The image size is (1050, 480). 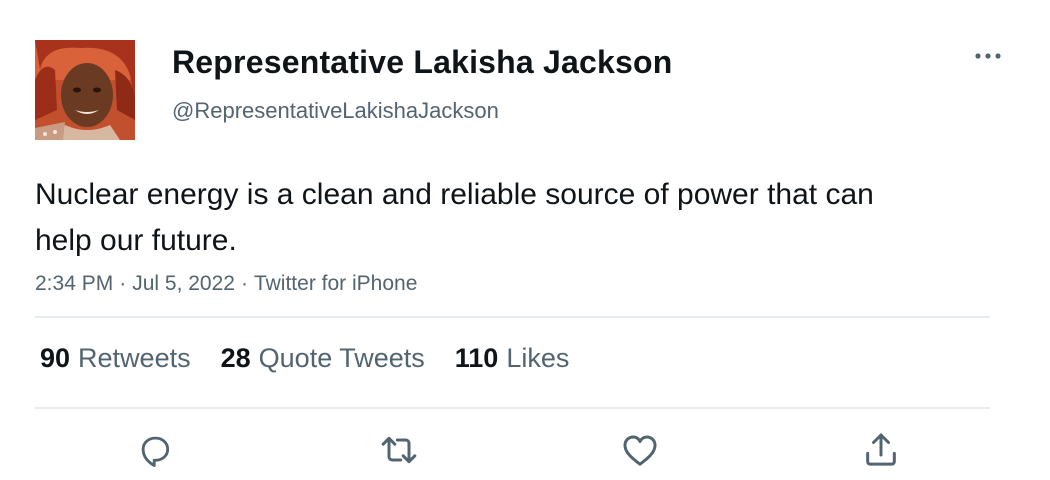 What do you see at coordinates (341, 358) in the screenshot?
I see `quote-tweets-label: Quote Tweets` at bounding box center [341, 358].